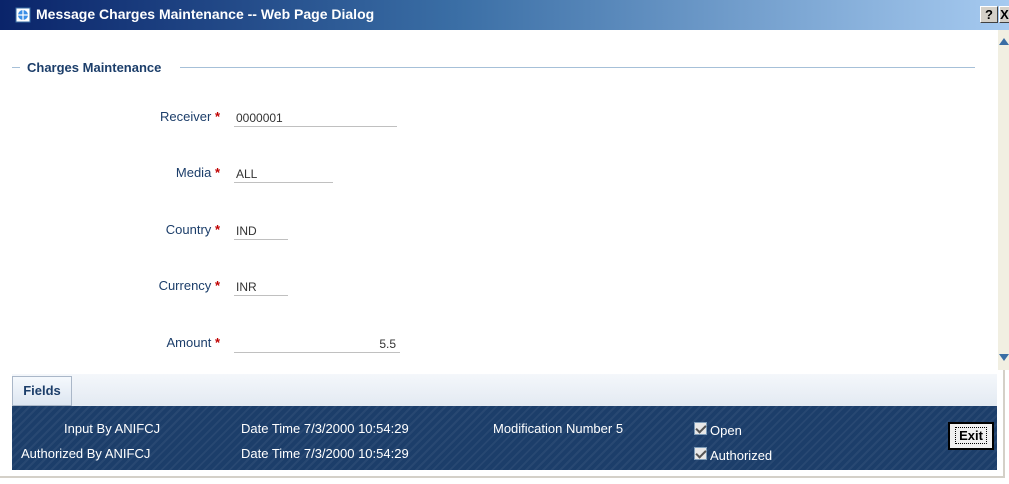 This screenshot has width=1009, height=484. I want to click on section-divider-right, so click(577, 67).